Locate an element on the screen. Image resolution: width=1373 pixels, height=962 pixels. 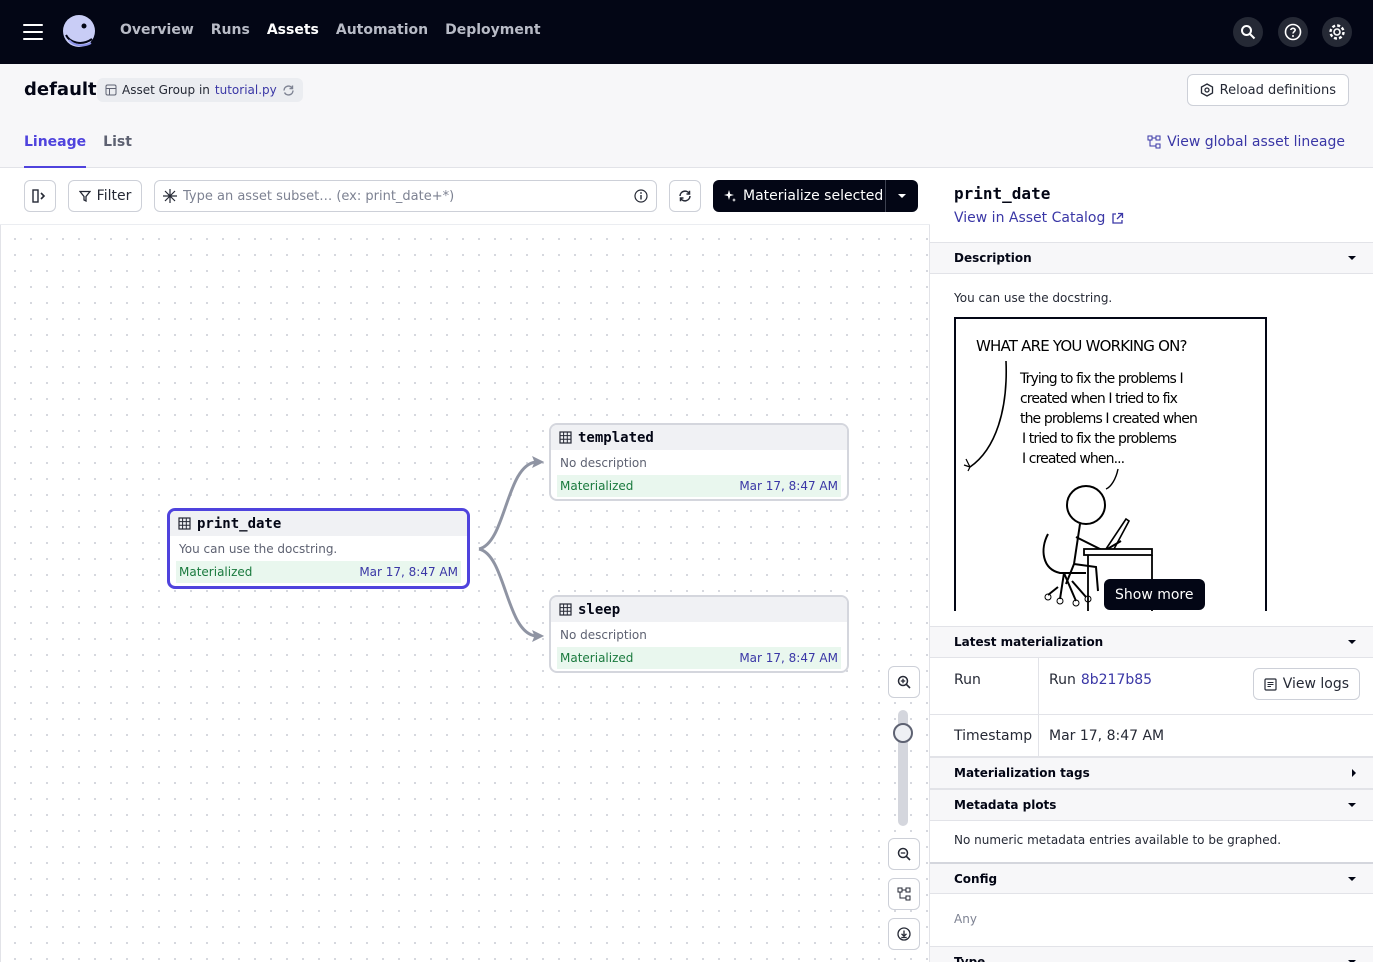
nav-overview: Overview is located at coordinates (157, 30).